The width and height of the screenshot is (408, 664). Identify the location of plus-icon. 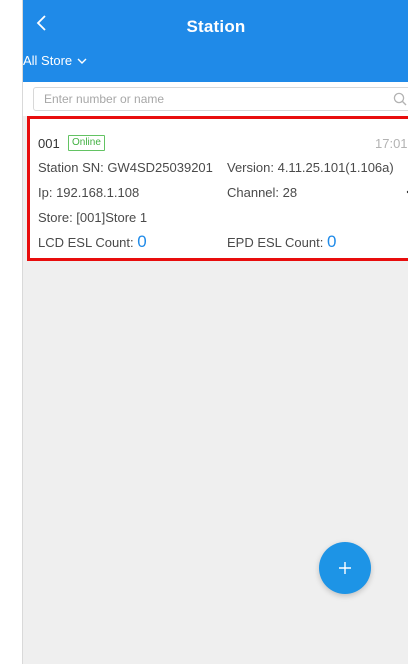
(345, 568).